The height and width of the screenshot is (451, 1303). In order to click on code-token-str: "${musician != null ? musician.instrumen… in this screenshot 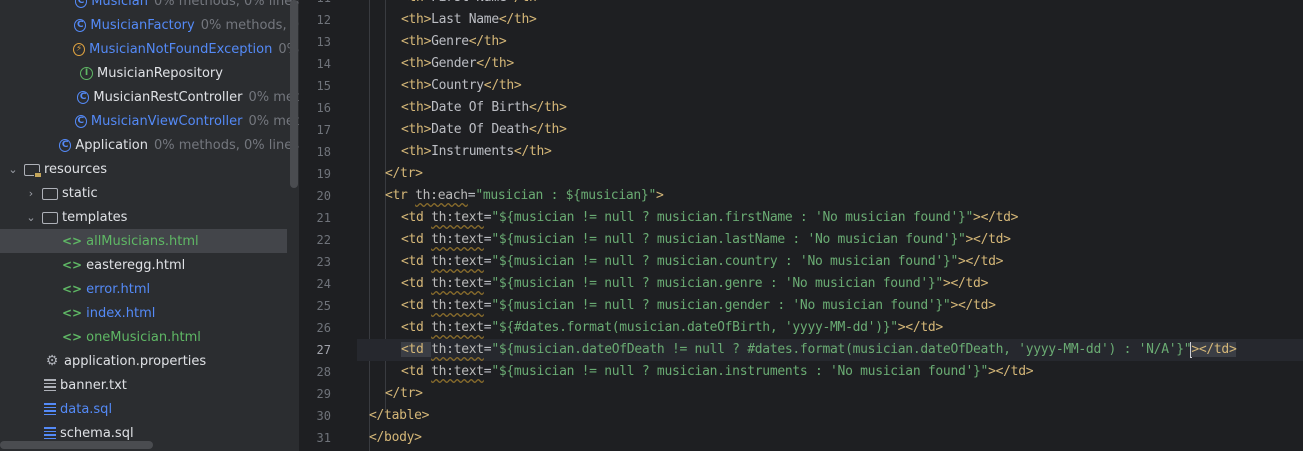, I will do `click(740, 371)`.